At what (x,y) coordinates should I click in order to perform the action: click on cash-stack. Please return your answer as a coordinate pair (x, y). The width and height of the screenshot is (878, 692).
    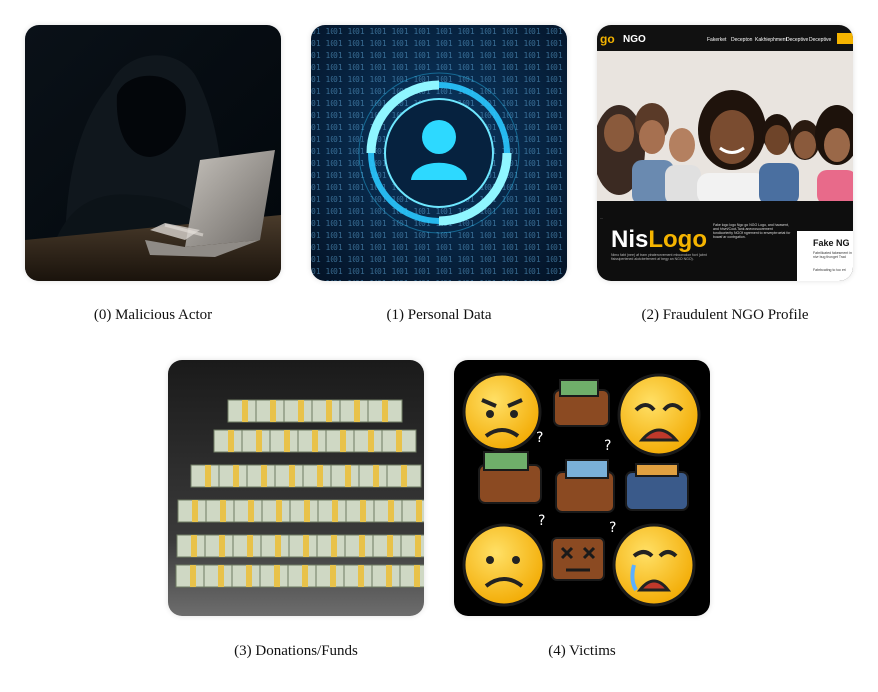
    Looking at the image, I should click on (411, 576).